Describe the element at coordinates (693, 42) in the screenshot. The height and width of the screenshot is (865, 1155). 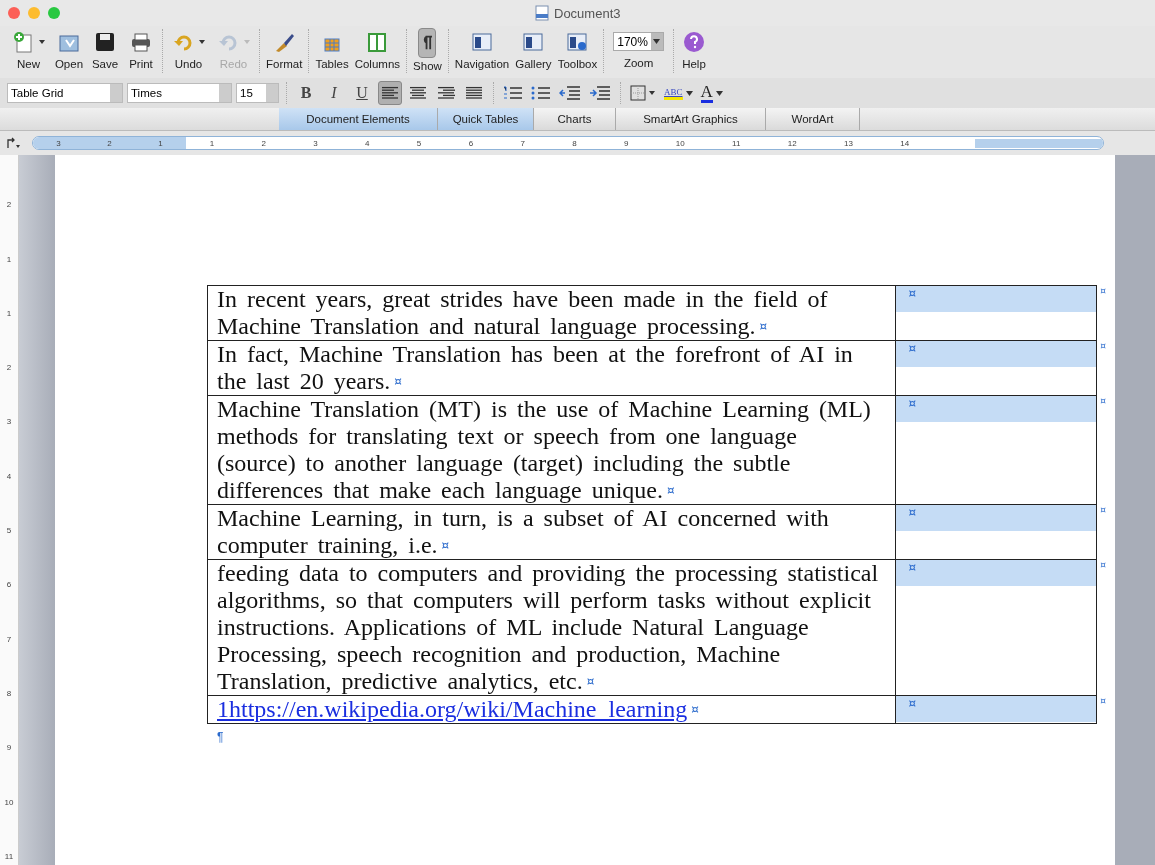
I see `help-icon` at that location.